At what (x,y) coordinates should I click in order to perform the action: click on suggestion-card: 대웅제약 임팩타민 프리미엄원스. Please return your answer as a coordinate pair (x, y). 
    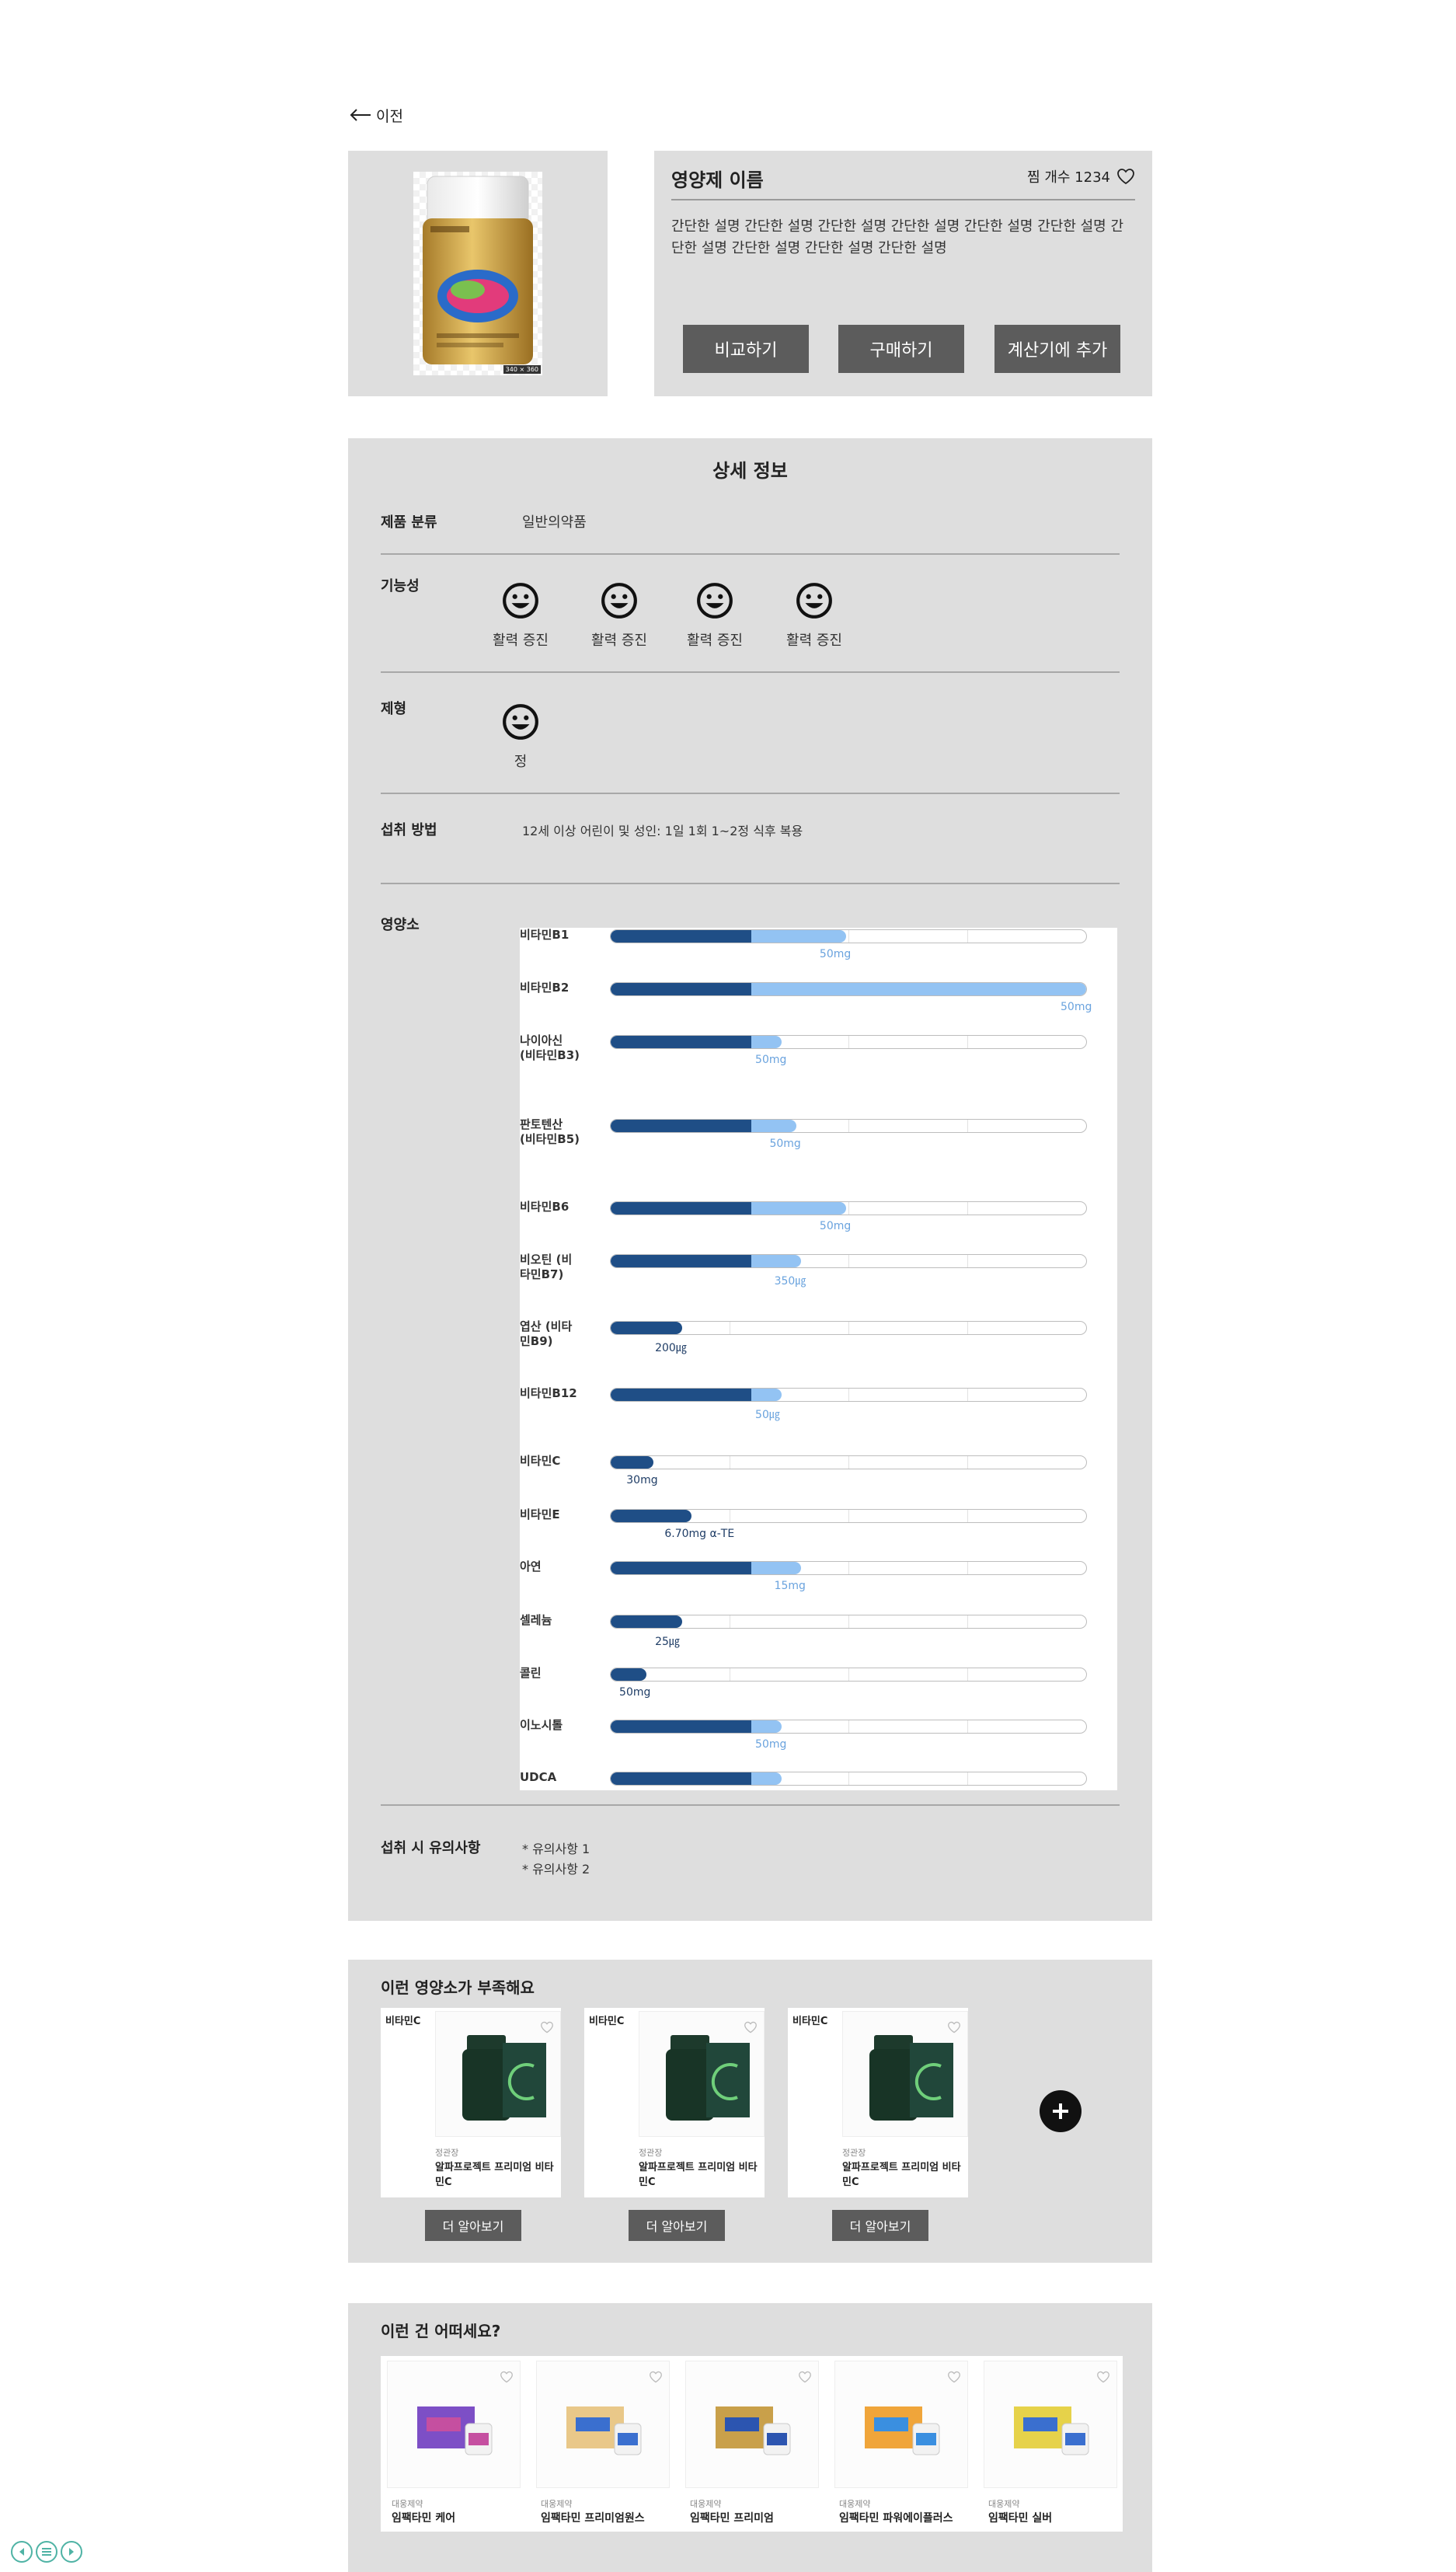
    Looking at the image, I should click on (603, 2444).